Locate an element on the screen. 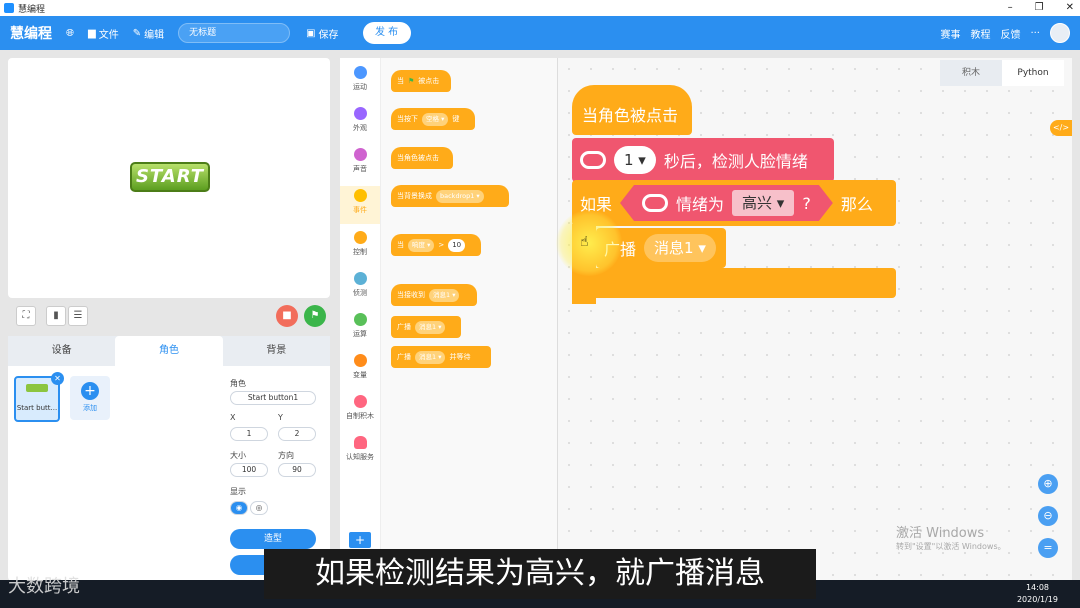 This screenshot has height=608, width=1080. sprite-thumbnail: Start butt... ✕ is located at coordinates (39, 397).